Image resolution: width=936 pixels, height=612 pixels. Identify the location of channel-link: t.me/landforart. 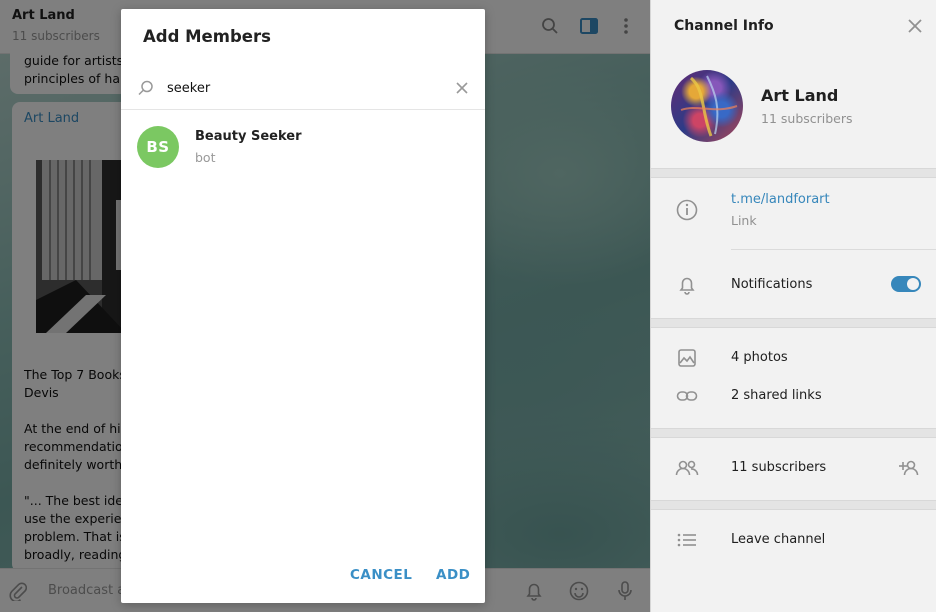
(780, 199).